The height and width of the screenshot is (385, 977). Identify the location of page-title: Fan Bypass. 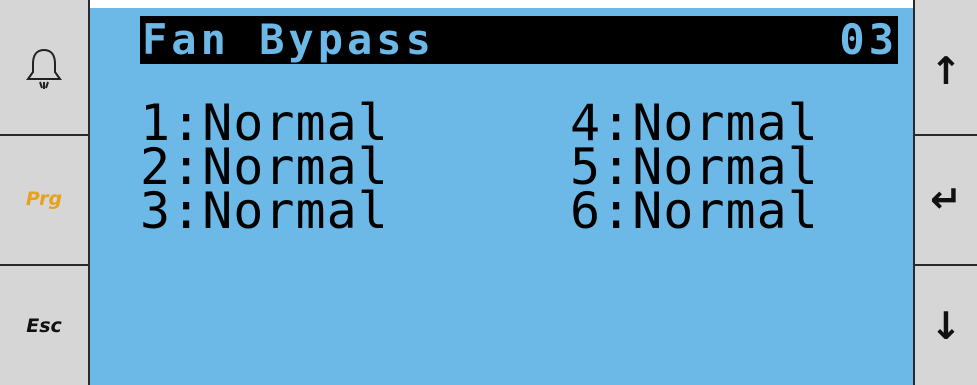
(288, 39).